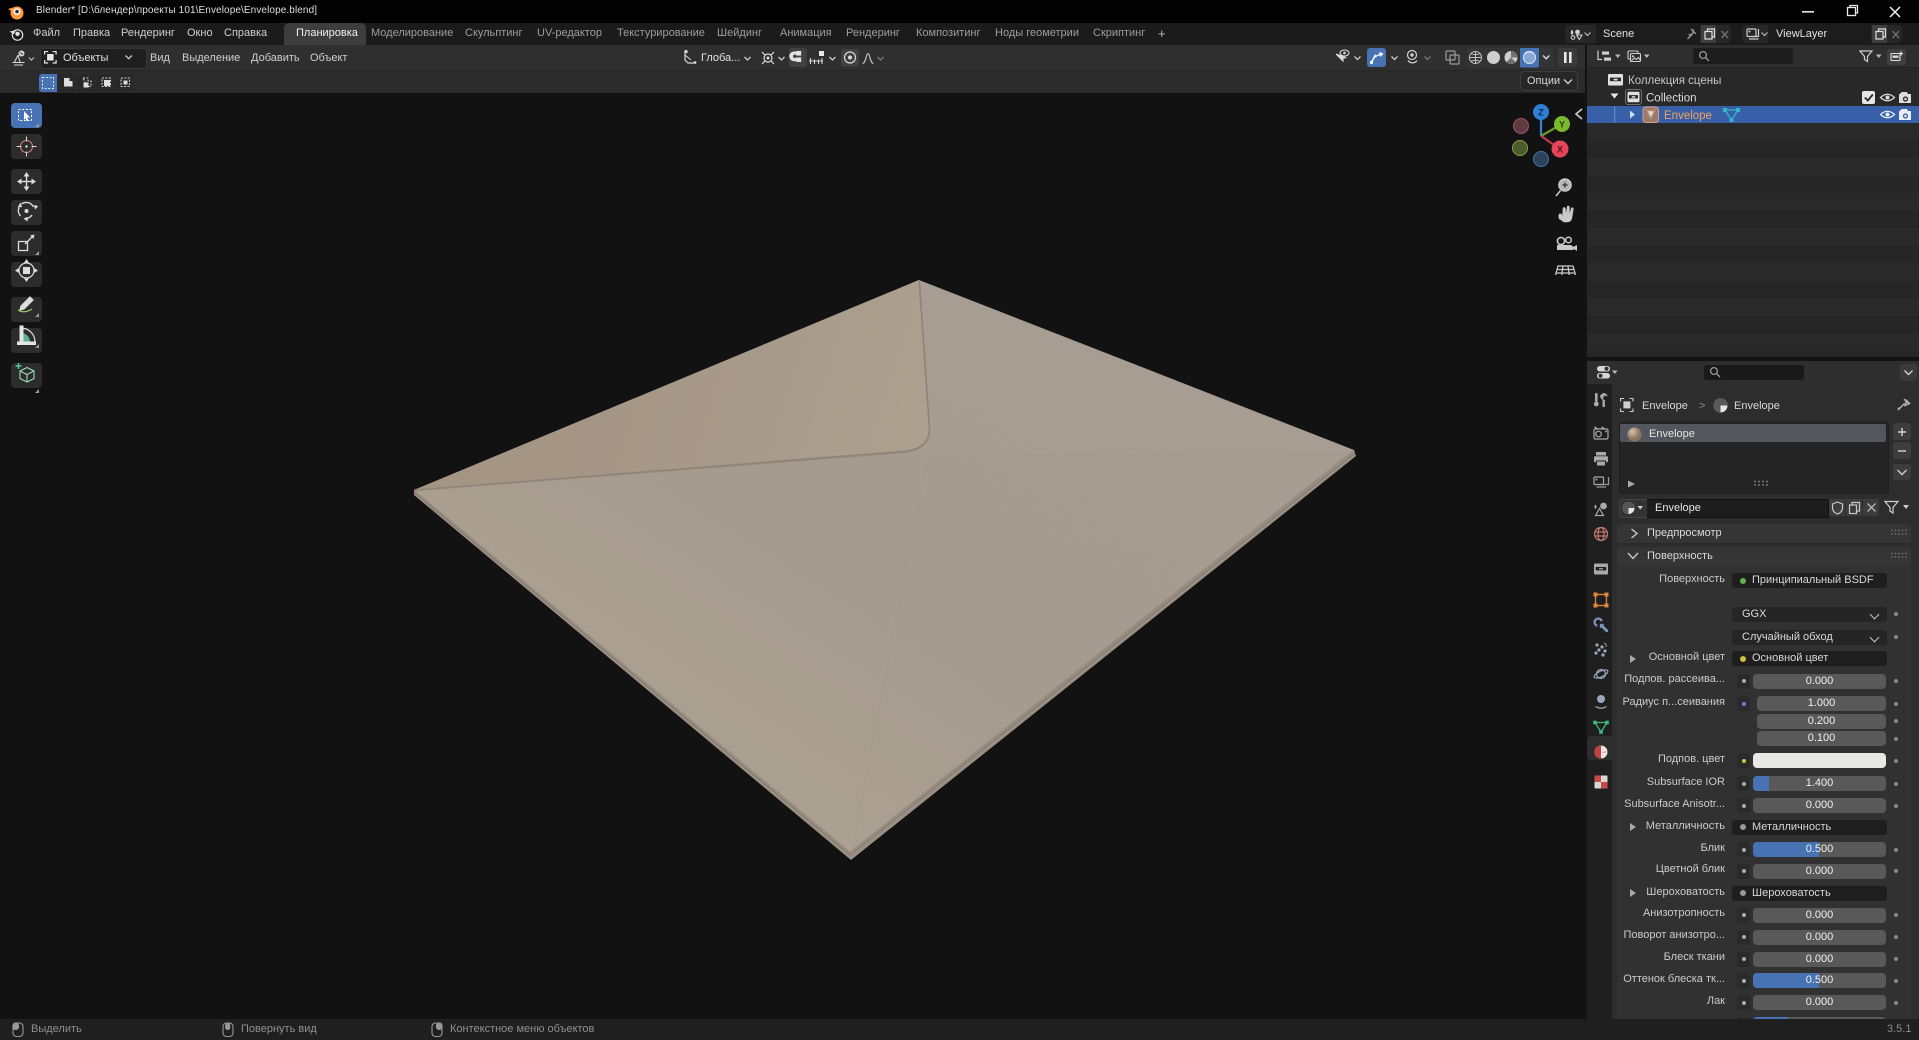 Image resolution: width=1919 pixels, height=1040 pixels. I want to click on svg-text: Y, so click(1562, 125).